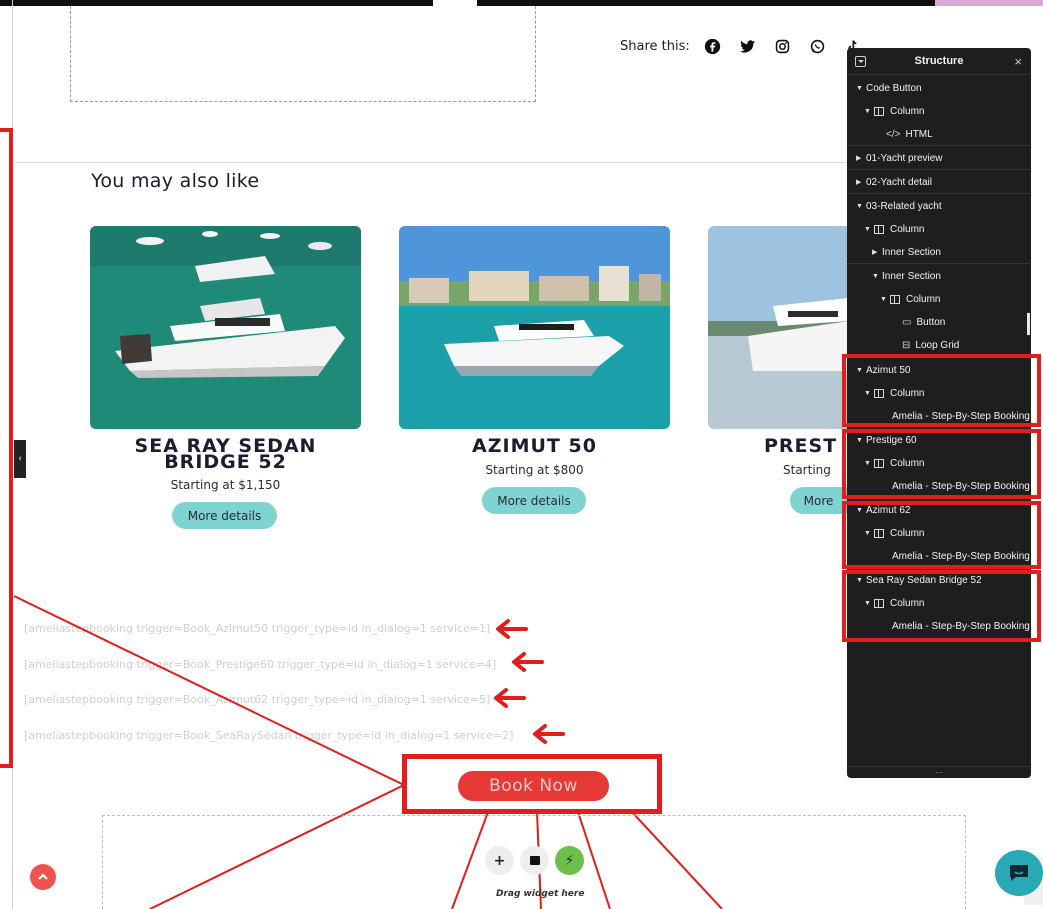 The height and width of the screenshot is (909, 1043). I want to click on tree-item-inner-section: ▼ Inner Section, so click(939, 276).